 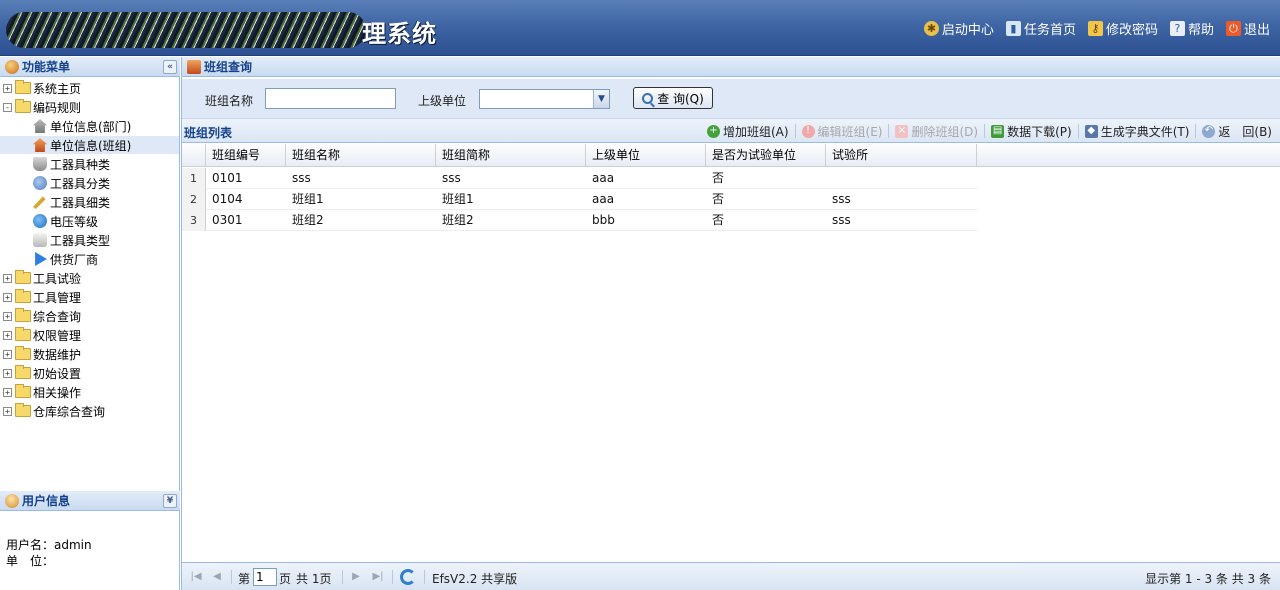 What do you see at coordinates (89, 126) in the screenshot?
I see `tree-item-unit-dept: 单位信息(部门)` at bounding box center [89, 126].